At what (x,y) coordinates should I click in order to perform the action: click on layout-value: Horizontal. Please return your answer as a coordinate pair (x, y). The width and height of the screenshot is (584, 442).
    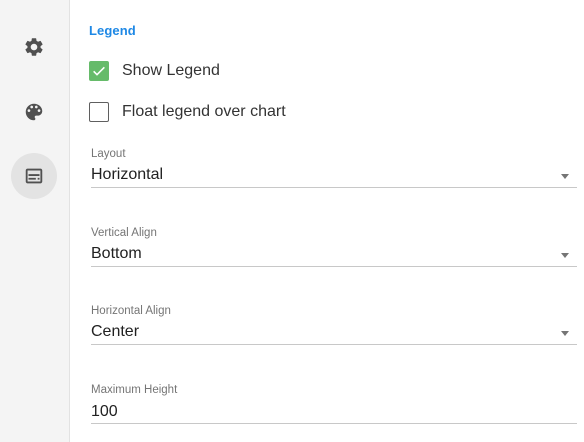
    Looking at the image, I should click on (127, 174).